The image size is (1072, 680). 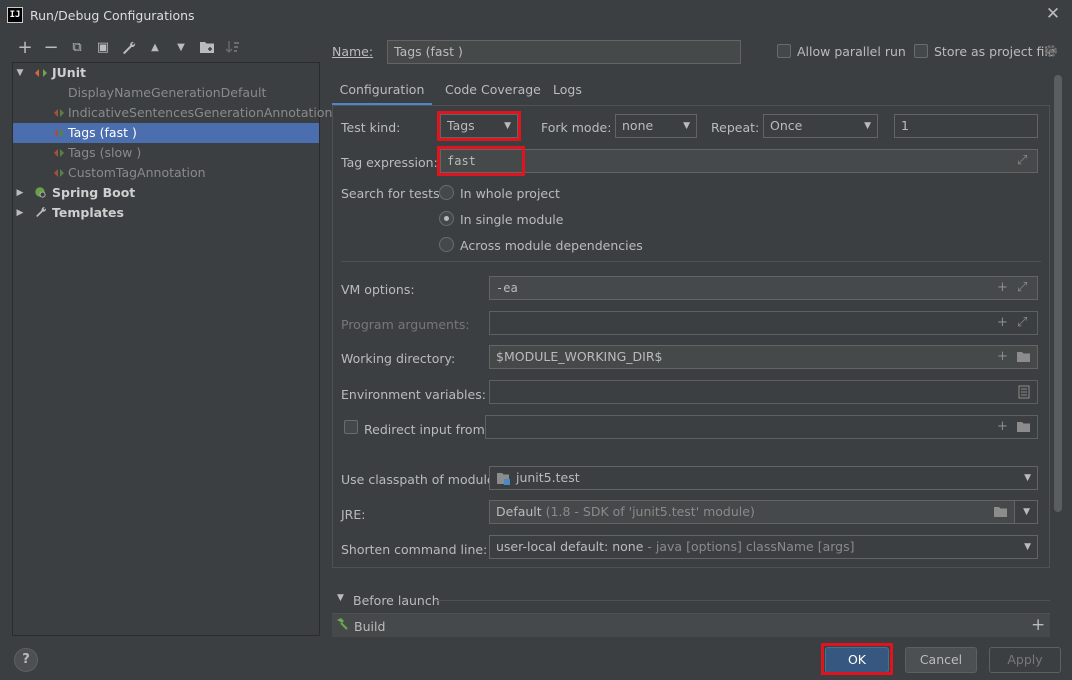 What do you see at coordinates (40, 192) in the screenshot?
I see `spring-boot-icon` at bounding box center [40, 192].